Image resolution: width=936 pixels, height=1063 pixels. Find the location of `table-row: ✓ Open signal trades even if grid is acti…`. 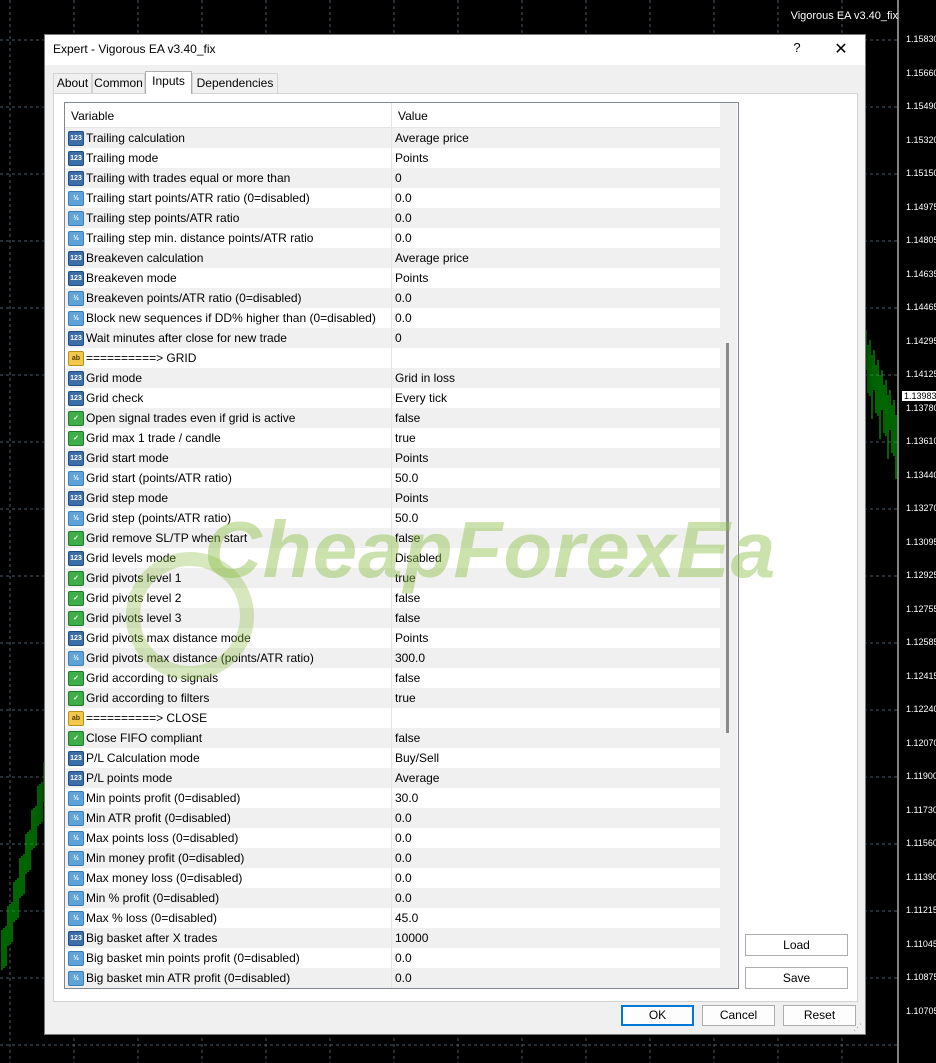

table-row: ✓ Open signal trades even if grid is acti… is located at coordinates (392, 418).